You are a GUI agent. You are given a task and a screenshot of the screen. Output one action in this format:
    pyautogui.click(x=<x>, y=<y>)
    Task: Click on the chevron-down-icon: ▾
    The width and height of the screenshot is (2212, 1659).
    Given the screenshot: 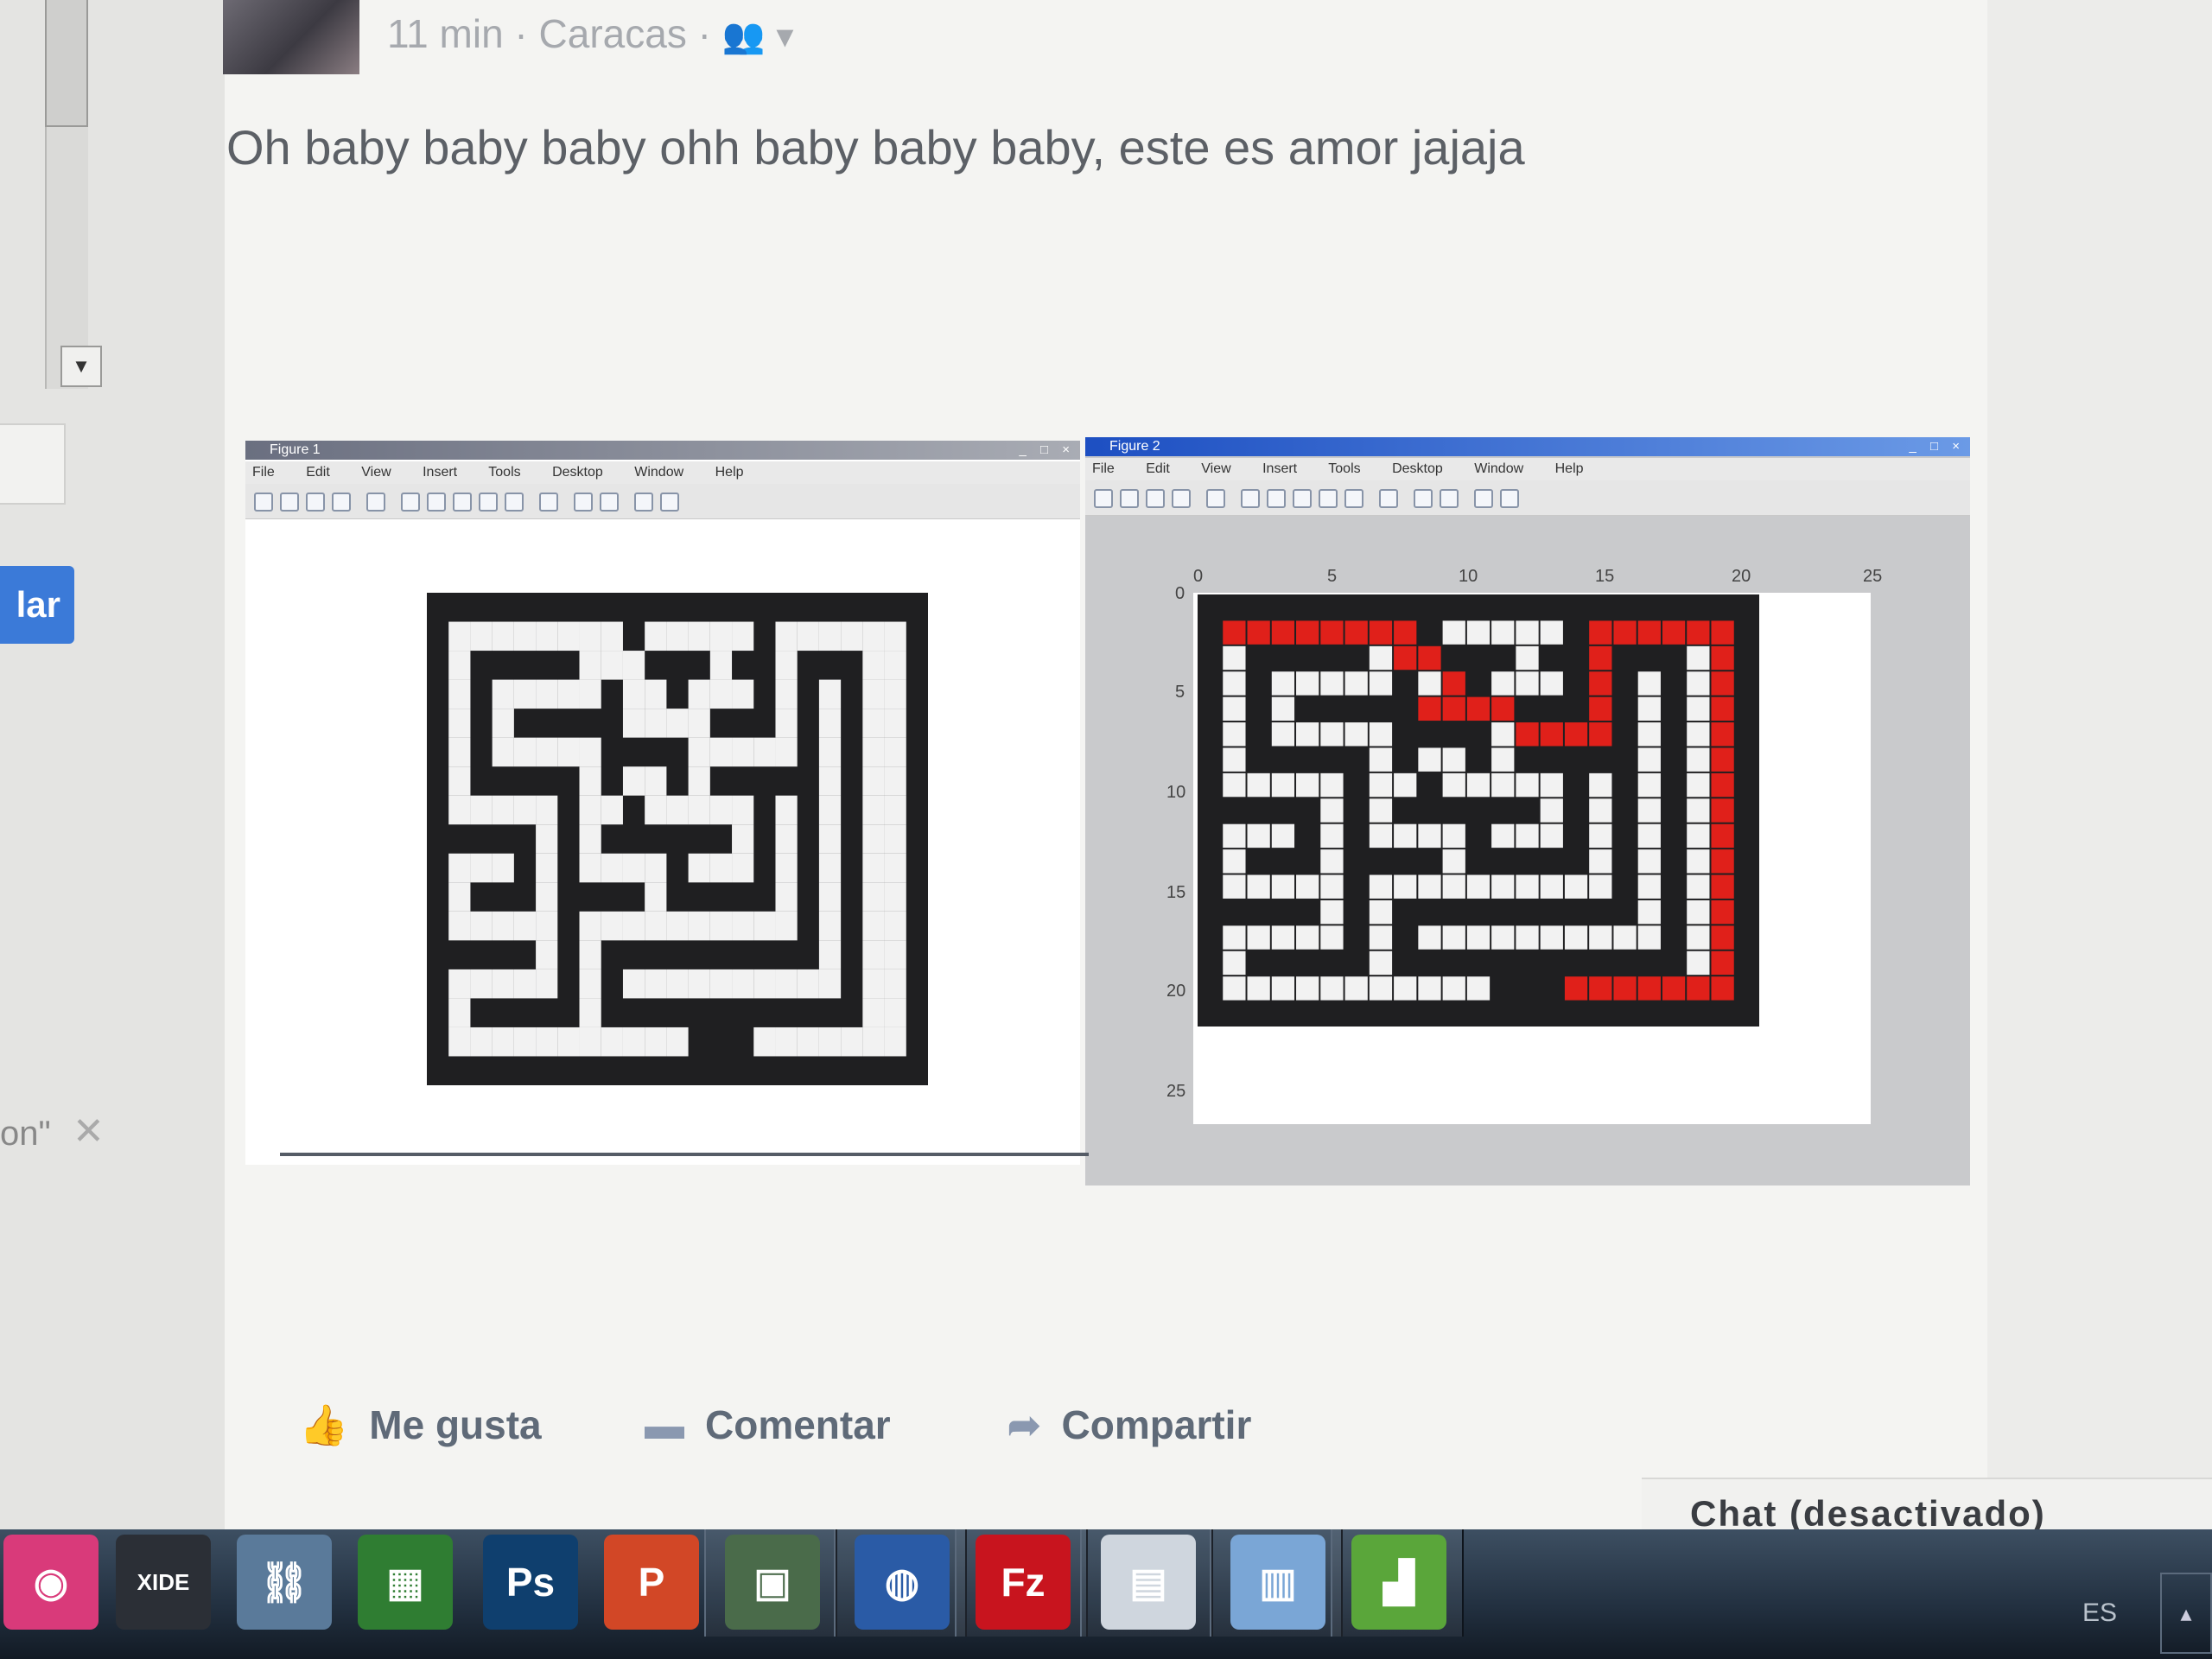 What is the action you would take?
    pyautogui.click(x=784, y=36)
    